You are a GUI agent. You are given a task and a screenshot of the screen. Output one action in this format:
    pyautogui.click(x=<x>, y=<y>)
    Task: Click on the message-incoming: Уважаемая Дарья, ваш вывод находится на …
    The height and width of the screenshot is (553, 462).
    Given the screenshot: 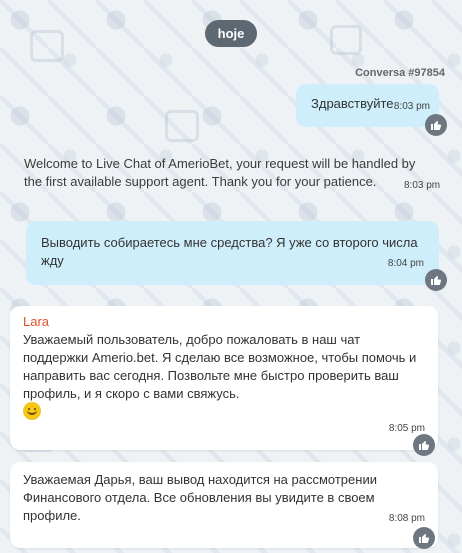 What is the action you would take?
    pyautogui.click(x=224, y=505)
    